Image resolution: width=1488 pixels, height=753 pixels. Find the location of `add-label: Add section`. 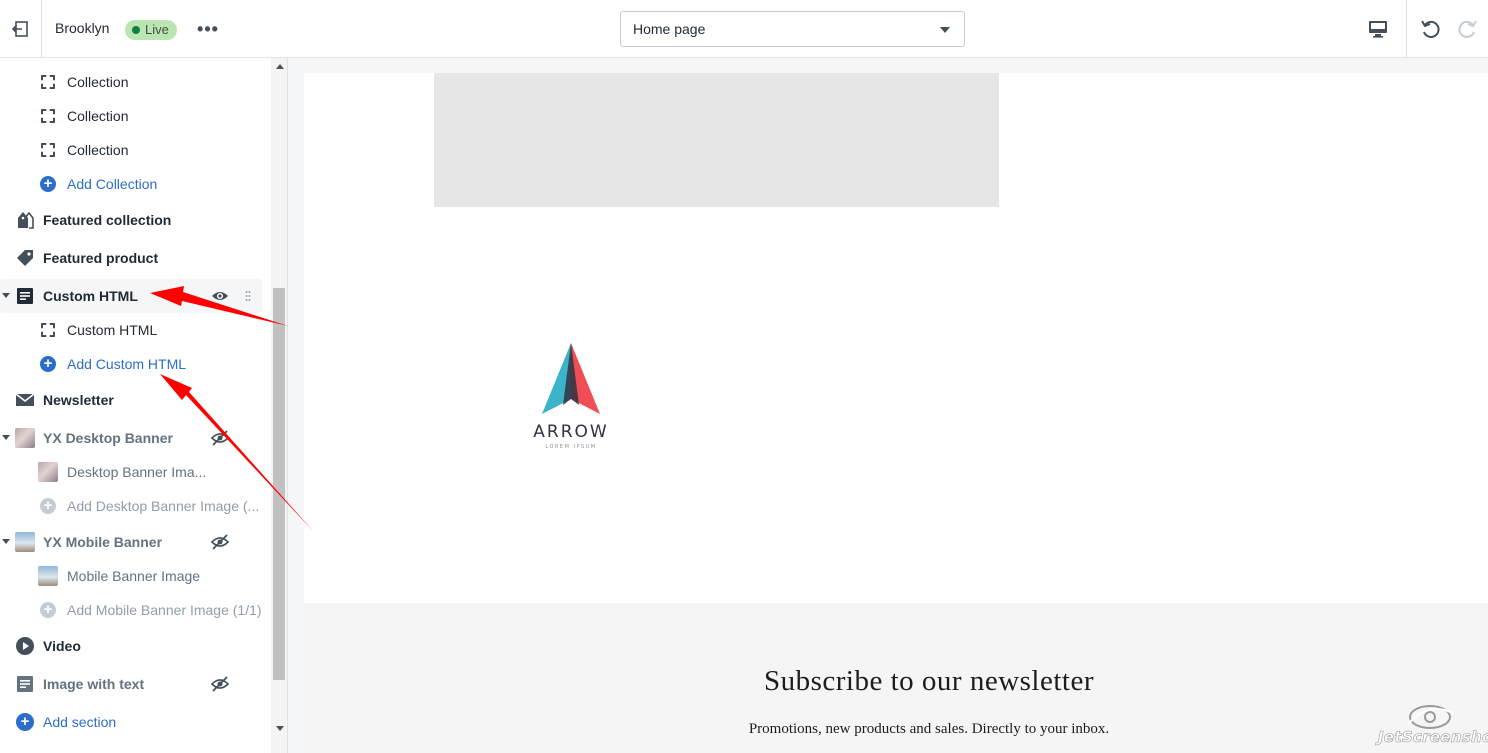

add-label: Add section is located at coordinates (80, 722).